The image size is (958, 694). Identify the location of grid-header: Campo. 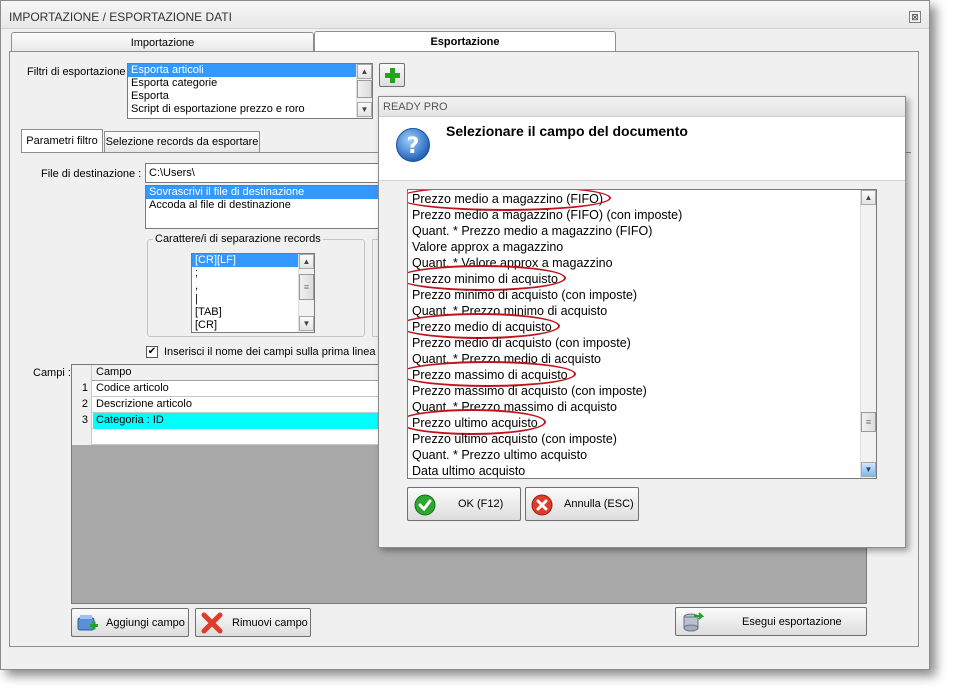
(227, 373).